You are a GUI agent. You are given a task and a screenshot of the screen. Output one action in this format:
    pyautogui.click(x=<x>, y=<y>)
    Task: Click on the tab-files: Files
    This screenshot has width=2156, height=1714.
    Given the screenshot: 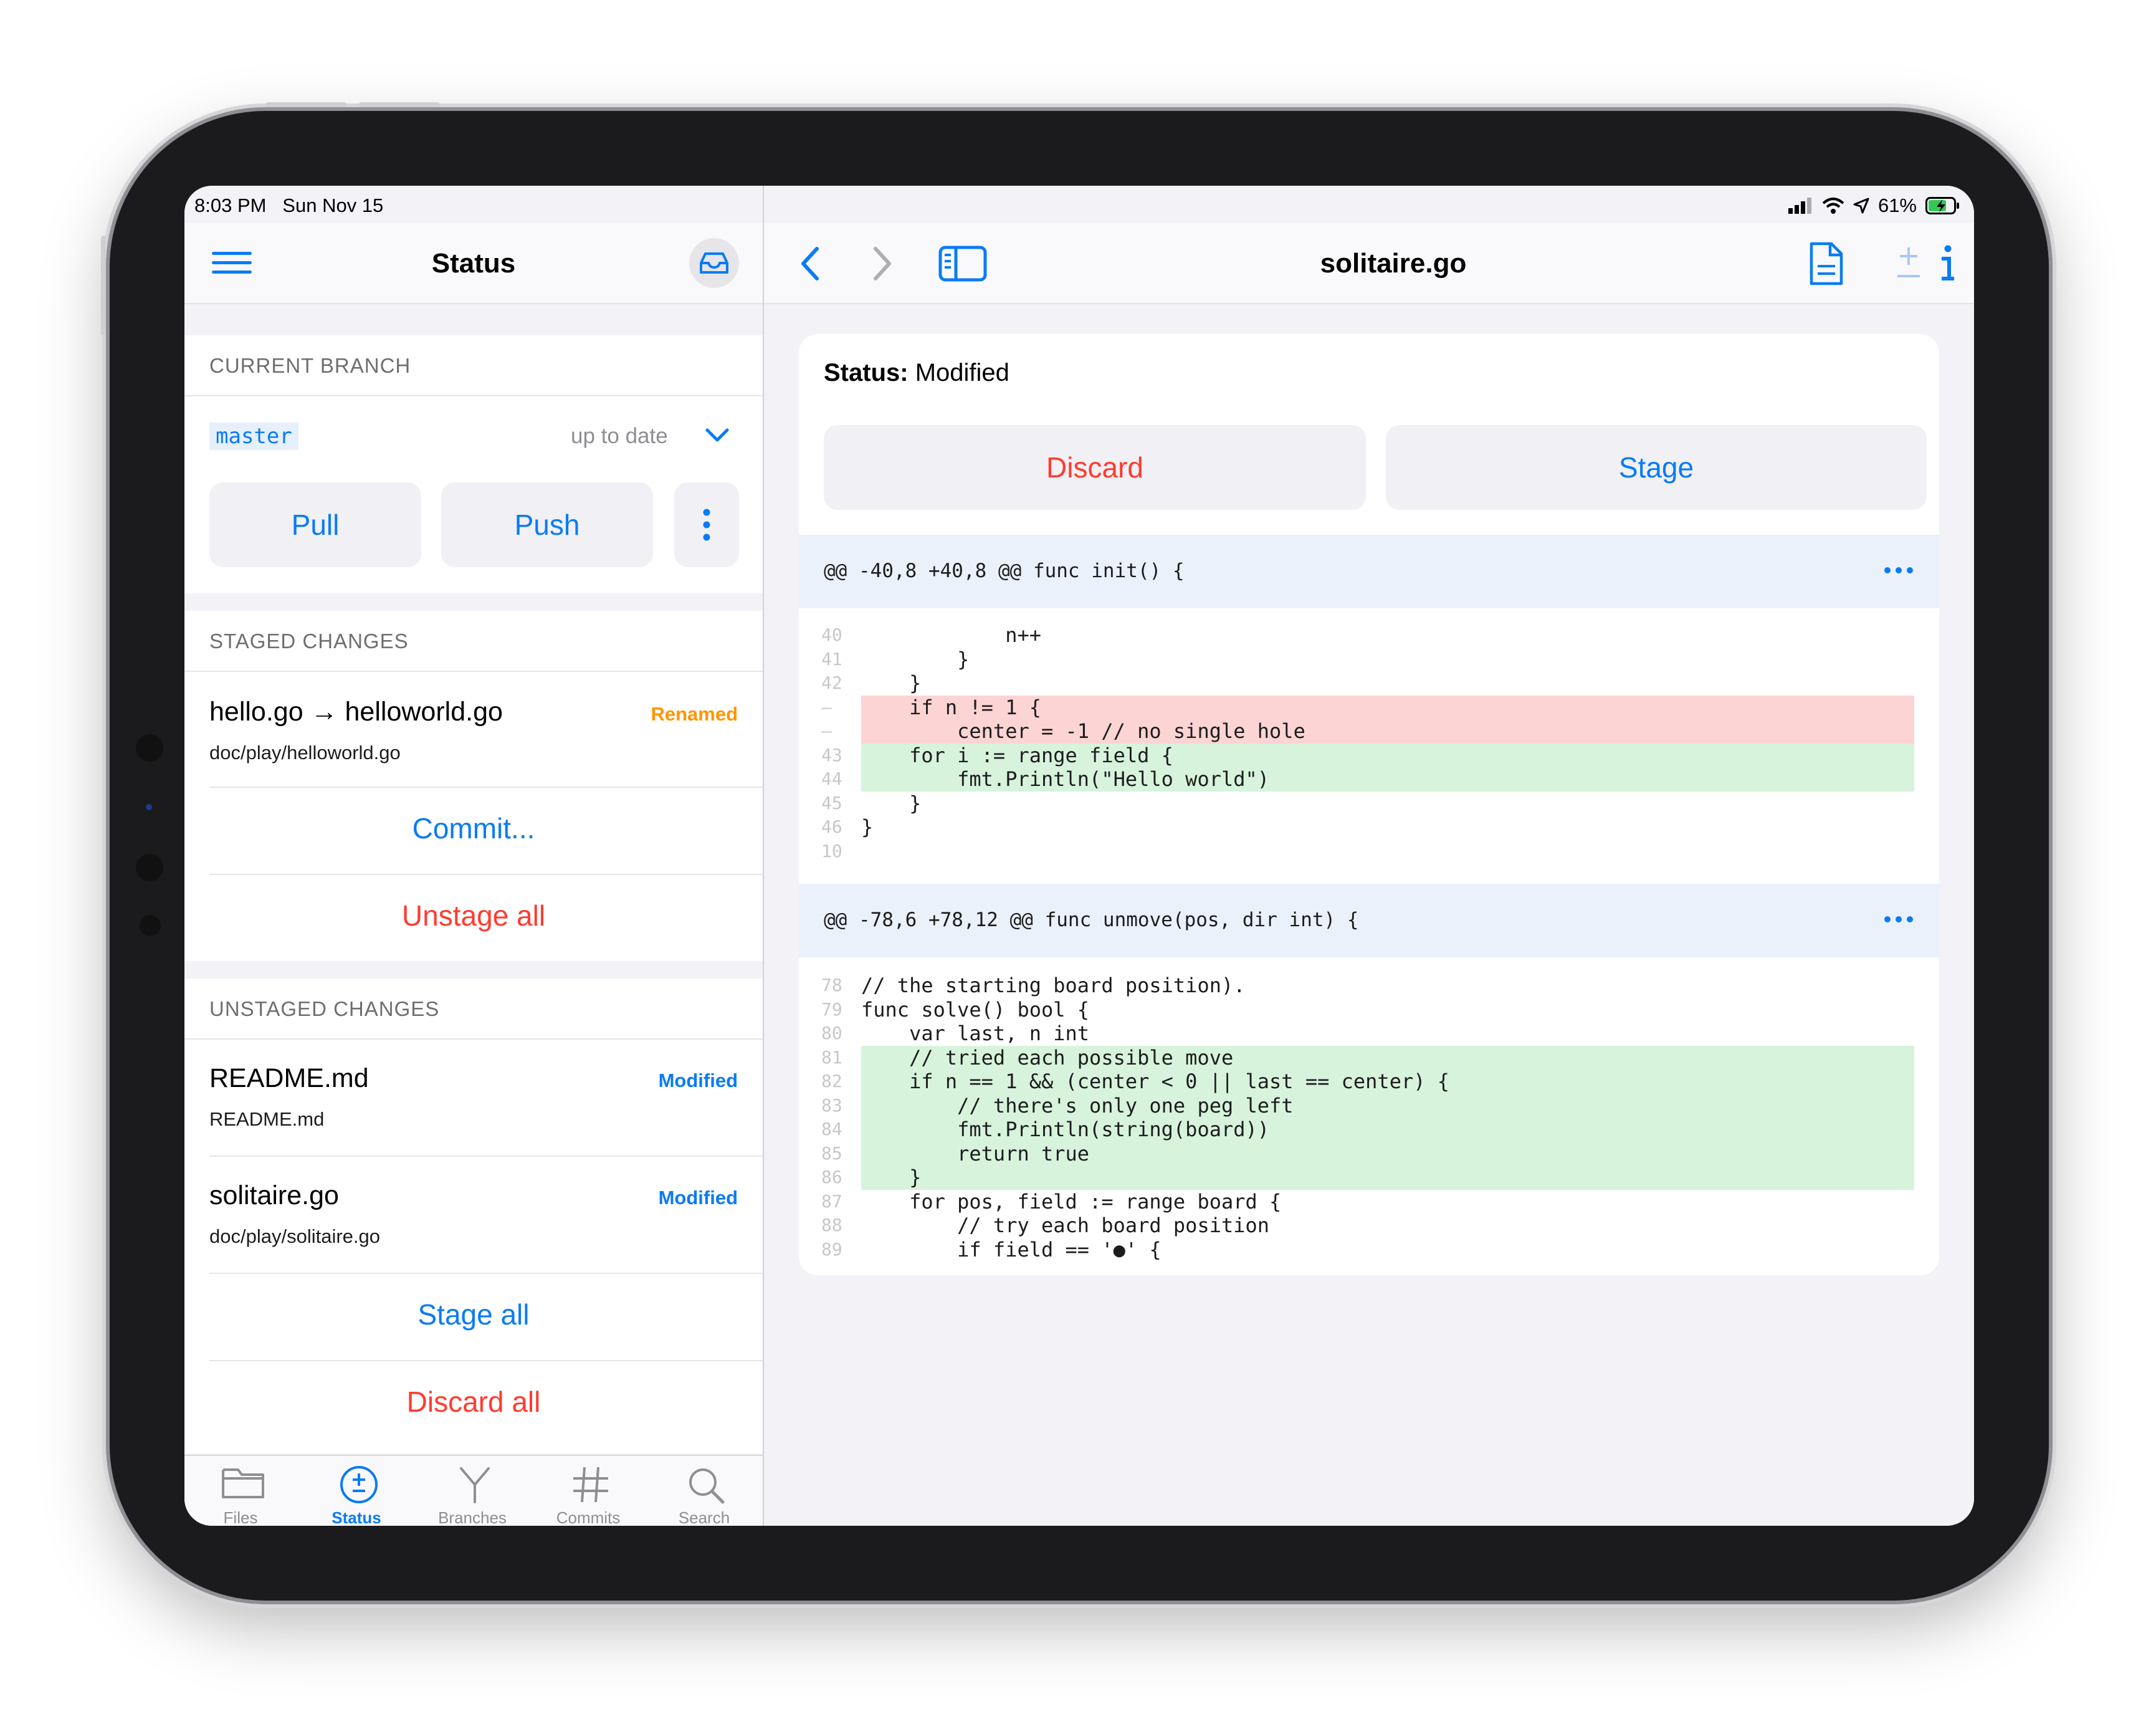 What is the action you would take?
    pyautogui.click(x=240, y=1491)
    